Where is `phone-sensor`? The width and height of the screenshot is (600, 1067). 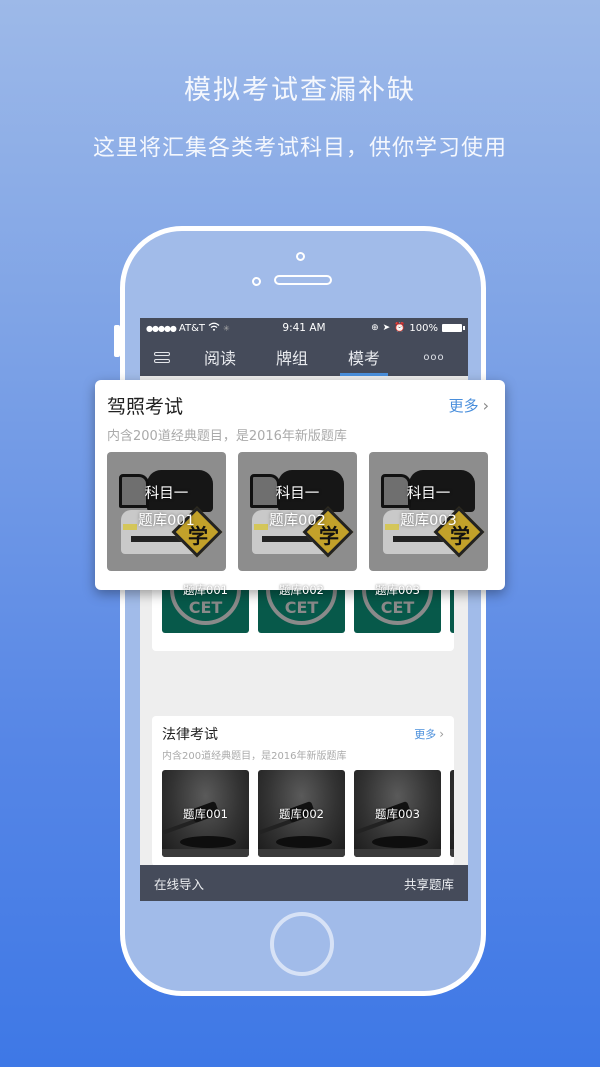
phone-sensor is located at coordinates (256, 281).